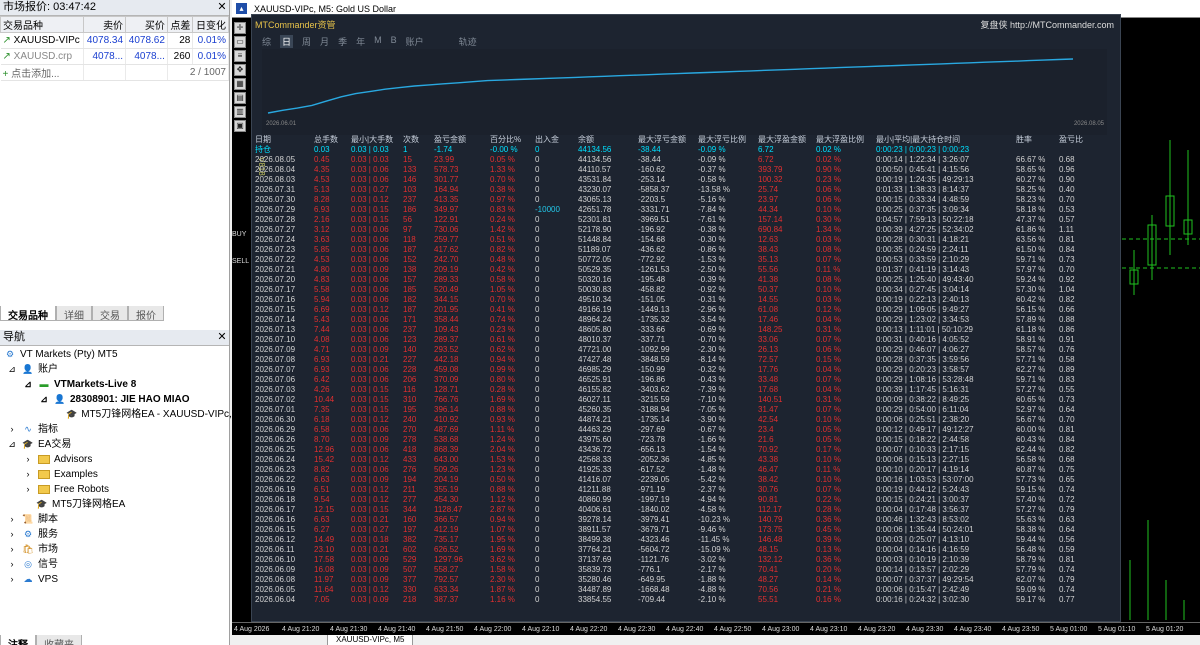 This screenshot has height=645, width=1200. What do you see at coordinates (654, 349) in the screenshot?
I see `stat-cell: -1092.99` at bounding box center [654, 349].